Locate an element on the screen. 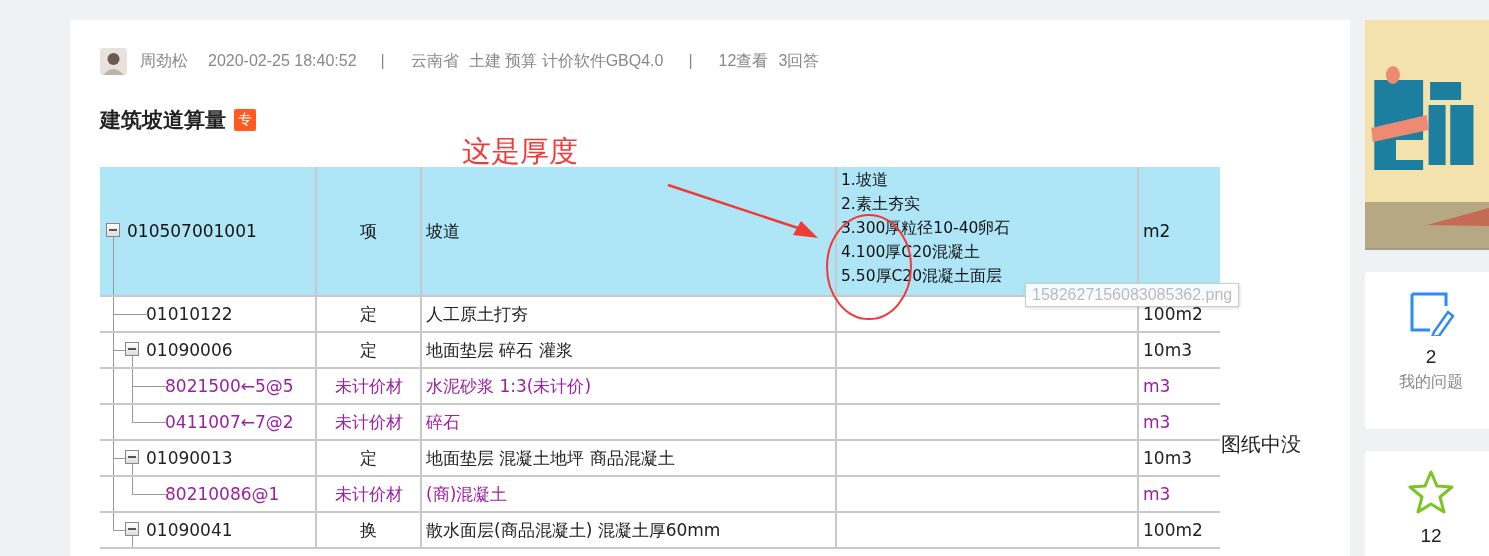 The height and width of the screenshot is (556, 1489). description-line: 1.坡道 is located at coordinates (864, 180).